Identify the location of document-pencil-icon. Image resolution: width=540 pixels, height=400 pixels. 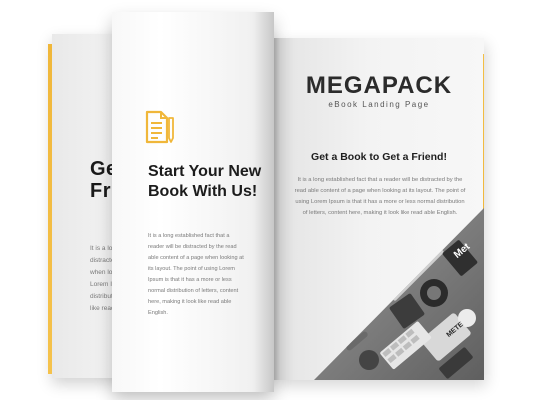
(159, 127).